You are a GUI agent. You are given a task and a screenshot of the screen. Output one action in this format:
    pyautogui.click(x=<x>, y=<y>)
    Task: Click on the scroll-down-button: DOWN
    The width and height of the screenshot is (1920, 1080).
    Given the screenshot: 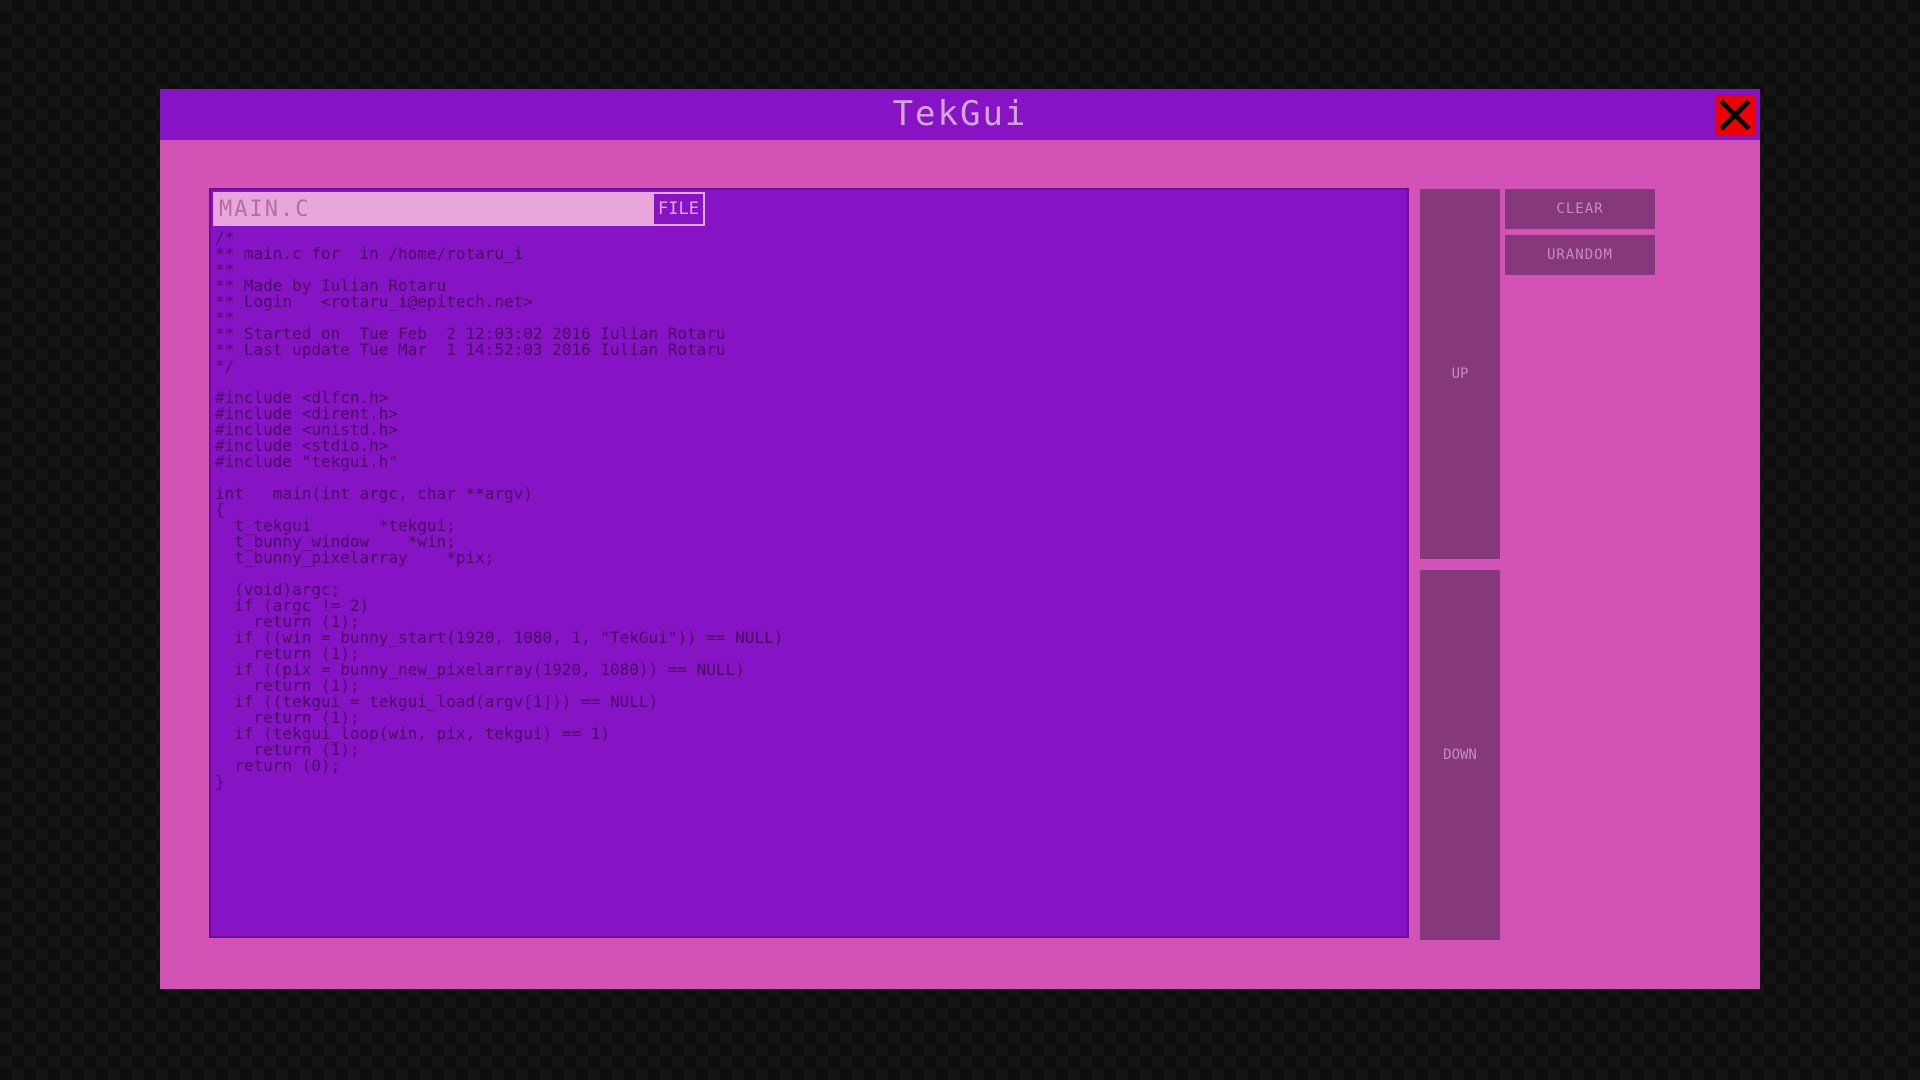 What is the action you would take?
    pyautogui.click(x=1460, y=755)
    